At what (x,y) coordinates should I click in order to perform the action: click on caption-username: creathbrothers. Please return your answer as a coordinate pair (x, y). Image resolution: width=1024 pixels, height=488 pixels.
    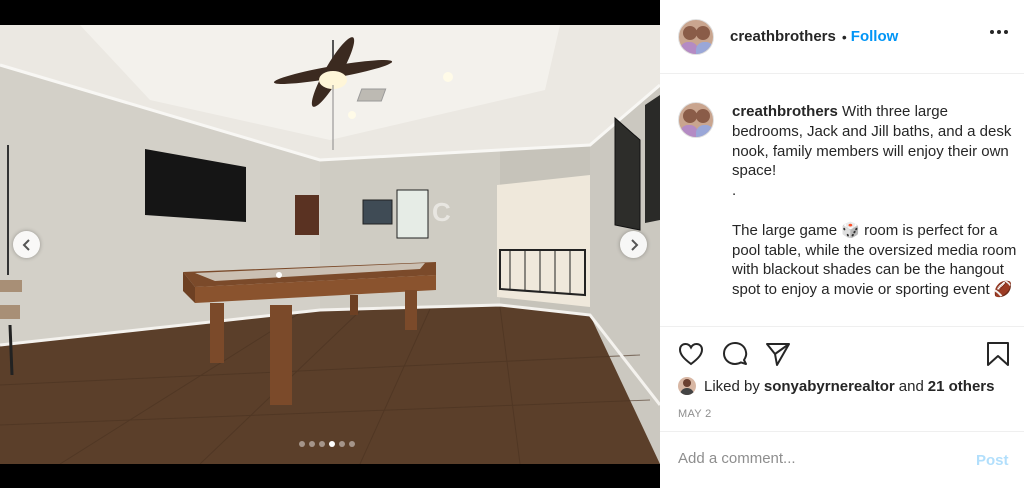
    Looking at the image, I should click on (785, 111).